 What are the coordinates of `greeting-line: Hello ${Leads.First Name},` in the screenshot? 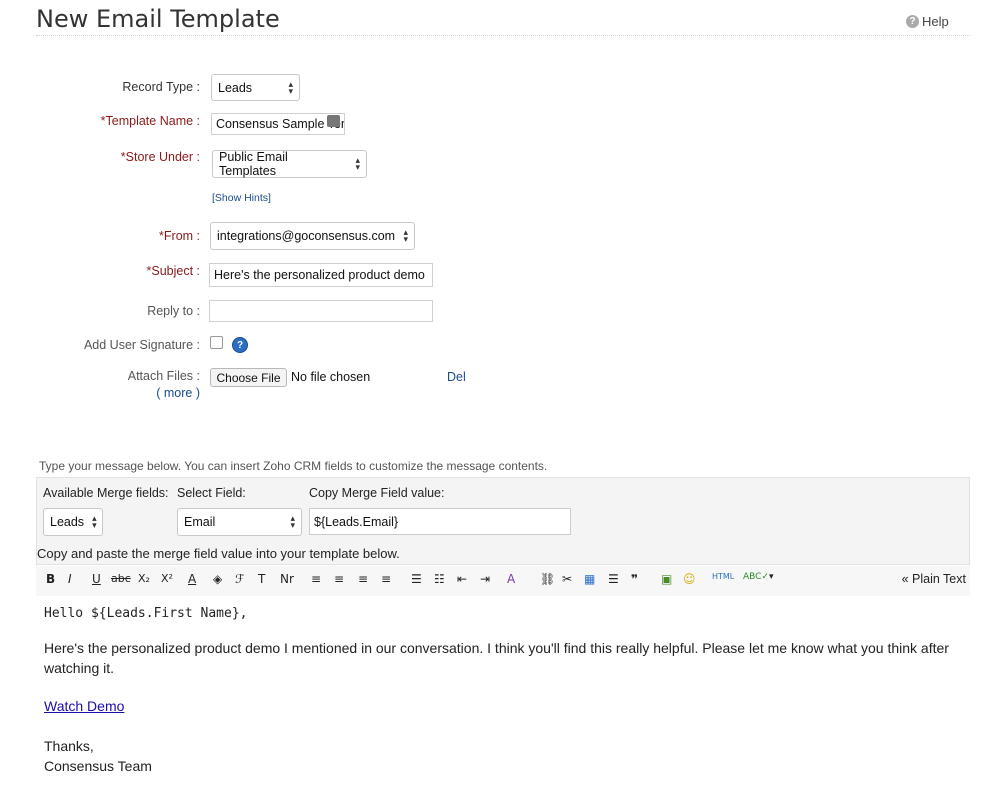 It's located at (146, 613).